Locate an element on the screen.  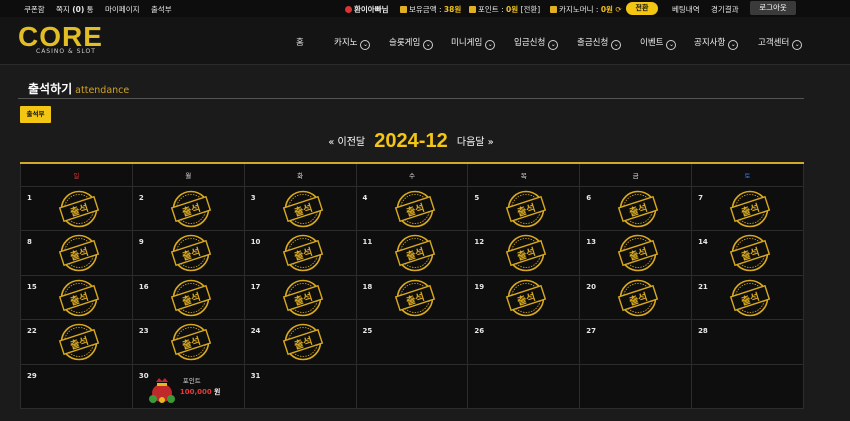
day-number: 23 is located at coordinates (143, 331).